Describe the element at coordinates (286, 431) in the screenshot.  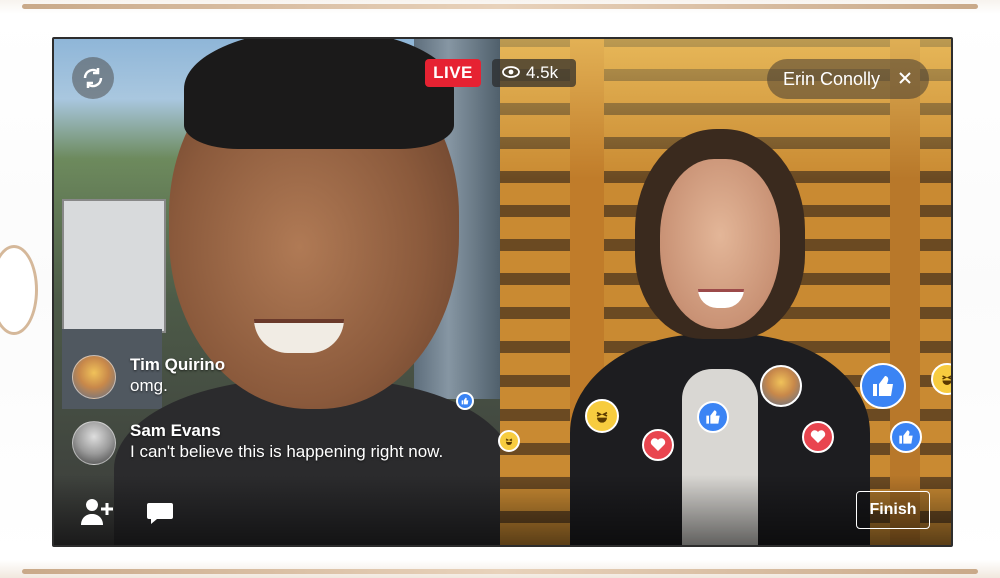
I see `comment-author: Sam Evans` at that location.